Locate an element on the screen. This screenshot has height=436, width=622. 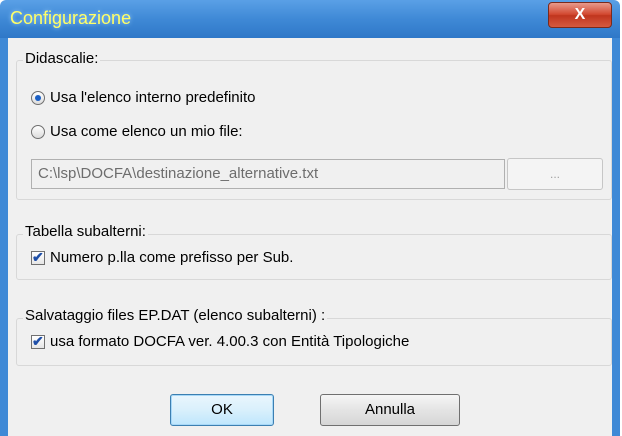
radio-custom-file-indicator is located at coordinates (38, 131).